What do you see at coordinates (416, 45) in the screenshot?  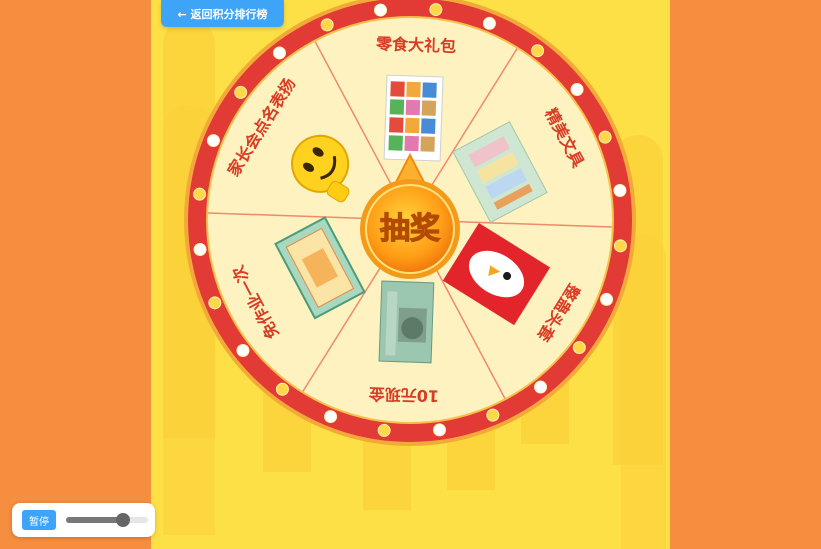 I see `prize-label: 零食大礼包` at bounding box center [416, 45].